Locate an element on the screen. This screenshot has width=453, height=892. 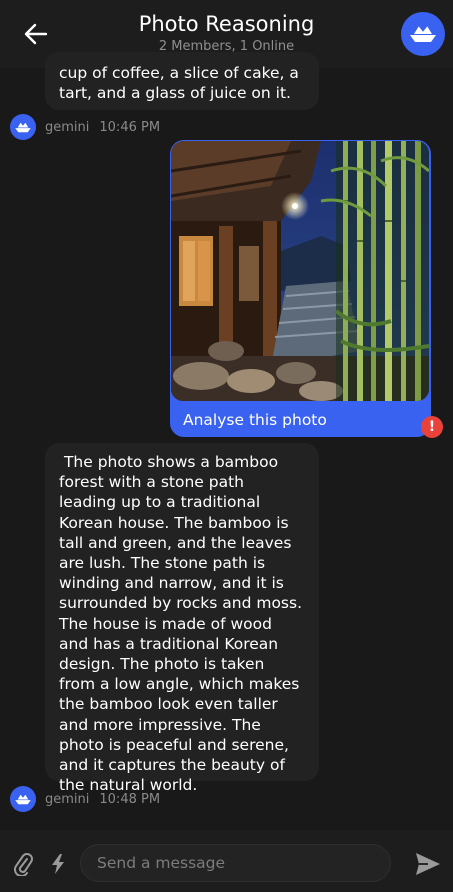
composer-bar is located at coordinates (226, 861).